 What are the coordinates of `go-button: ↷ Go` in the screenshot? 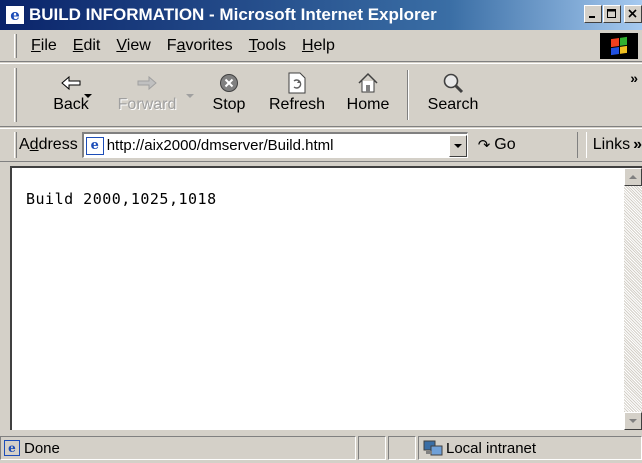 It's located at (497, 145).